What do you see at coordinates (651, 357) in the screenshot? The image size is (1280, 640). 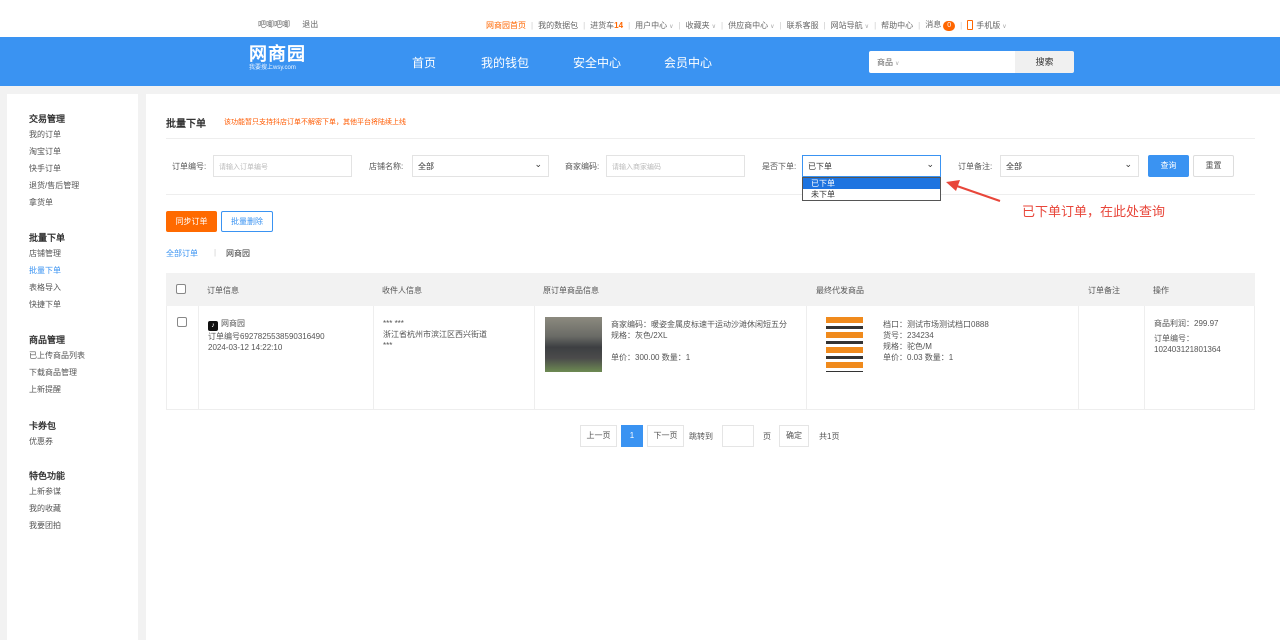 I see `orig-price: 单价：300.00 数量：1` at bounding box center [651, 357].